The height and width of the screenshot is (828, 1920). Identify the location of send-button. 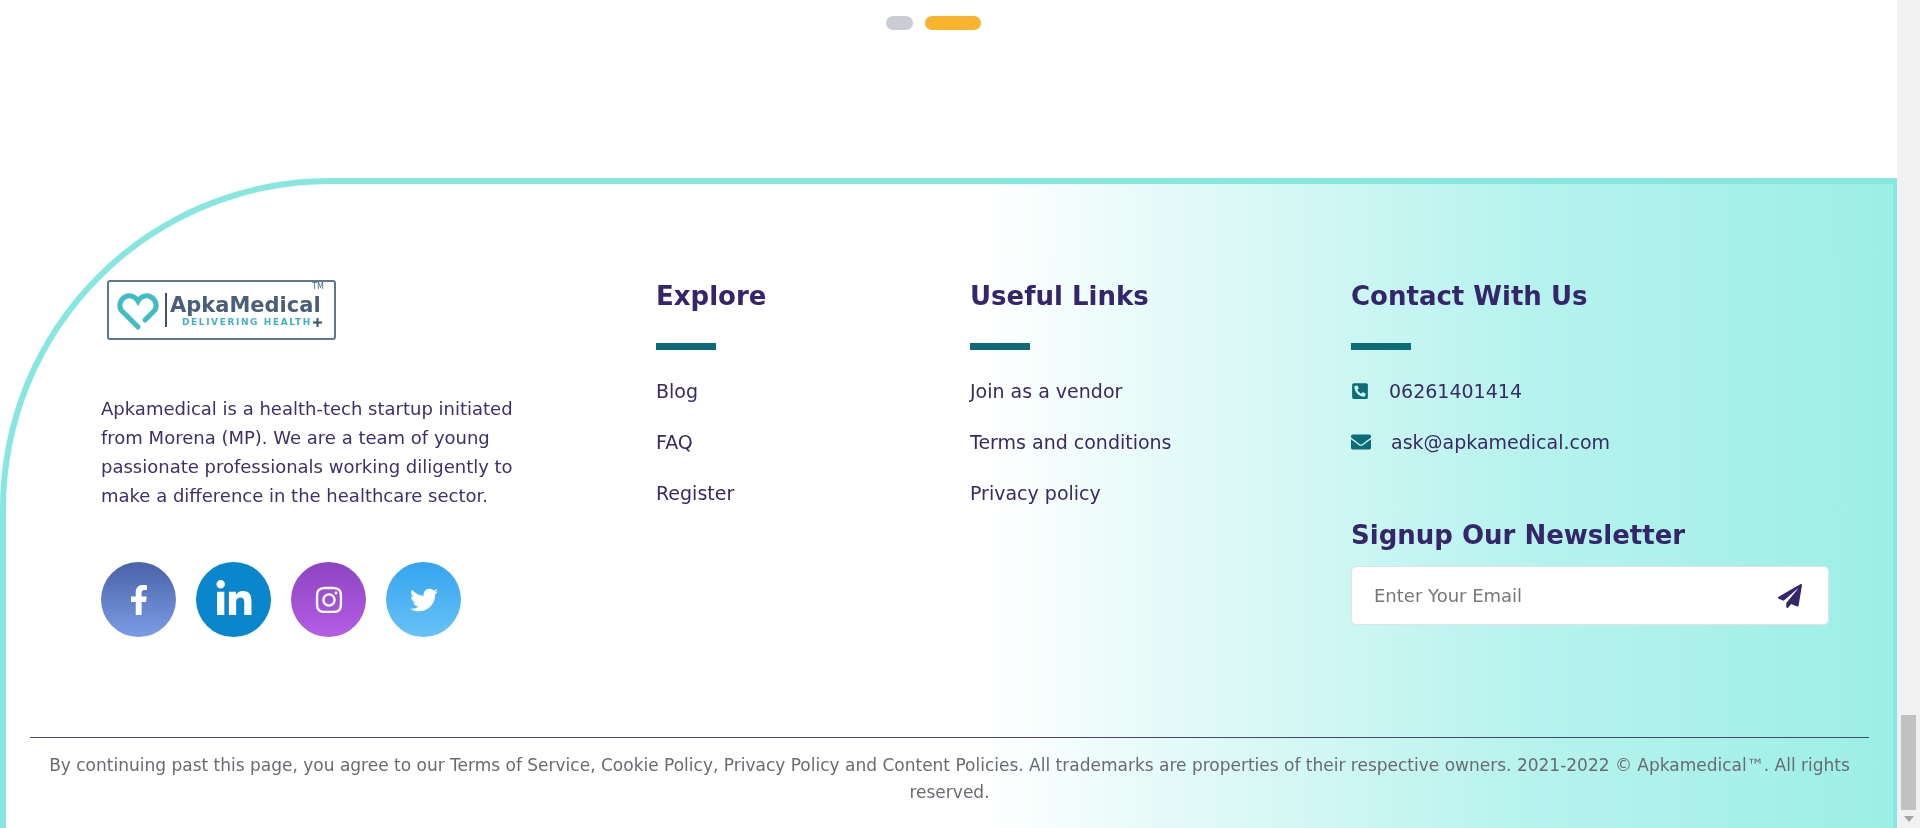
(1790, 595).